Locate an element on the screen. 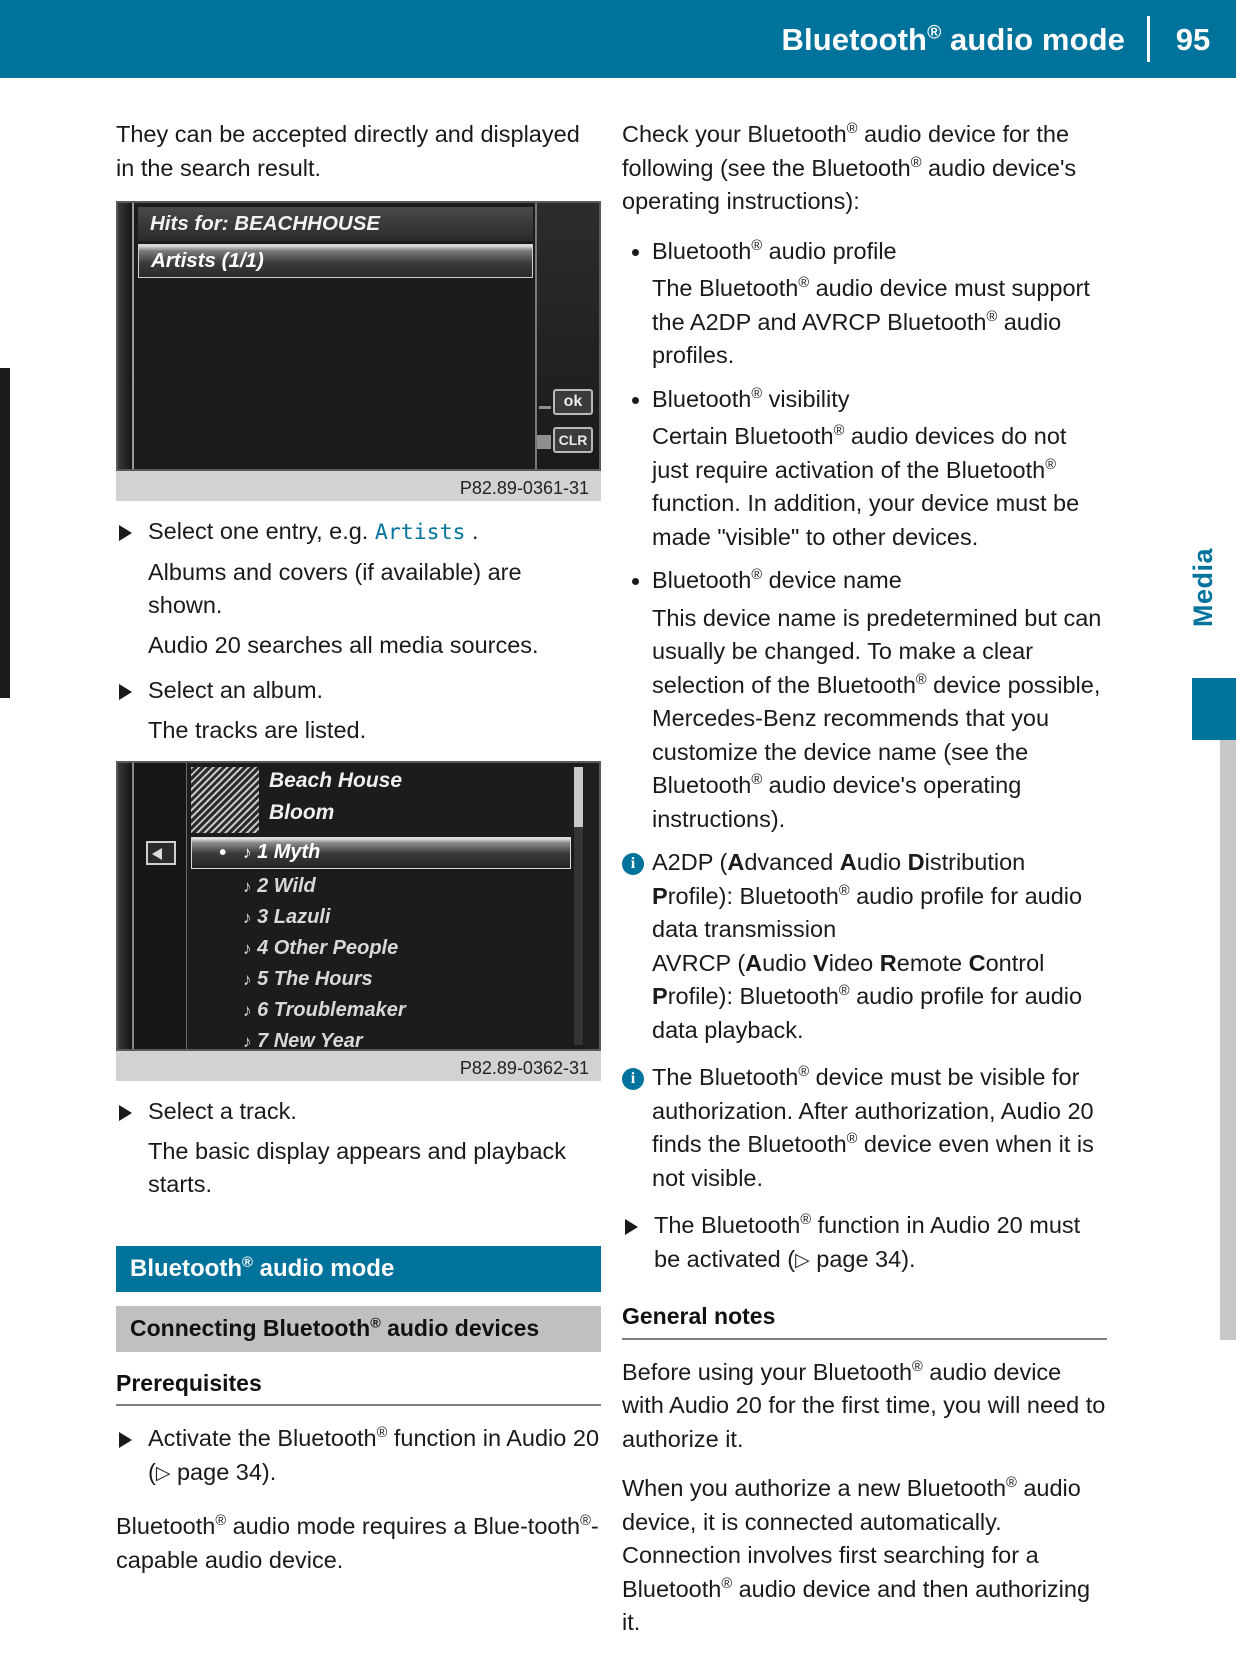 This screenshot has height=1656, width=1236. hits-selected-row: Artists (1/1) is located at coordinates (335, 261).